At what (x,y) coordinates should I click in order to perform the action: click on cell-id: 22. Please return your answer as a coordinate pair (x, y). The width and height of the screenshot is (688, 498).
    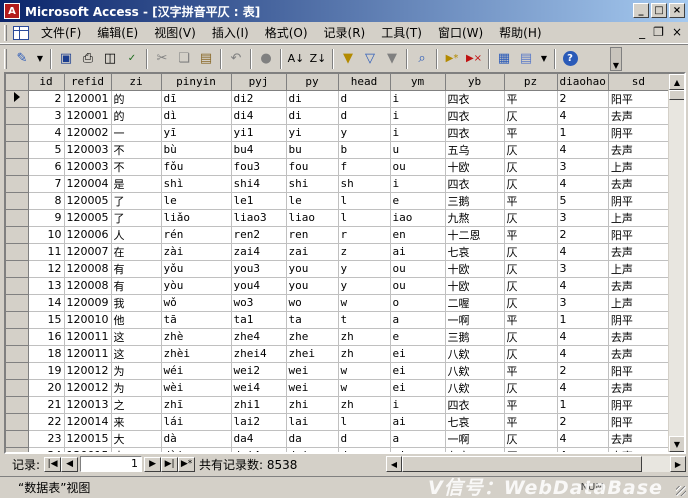
    Looking at the image, I should click on (46, 422).